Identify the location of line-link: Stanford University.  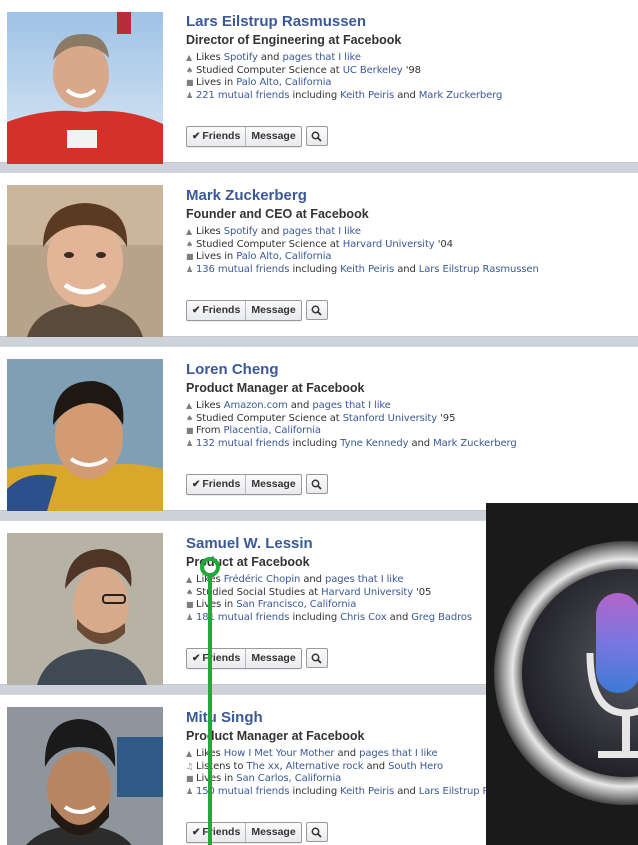
(390, 418).